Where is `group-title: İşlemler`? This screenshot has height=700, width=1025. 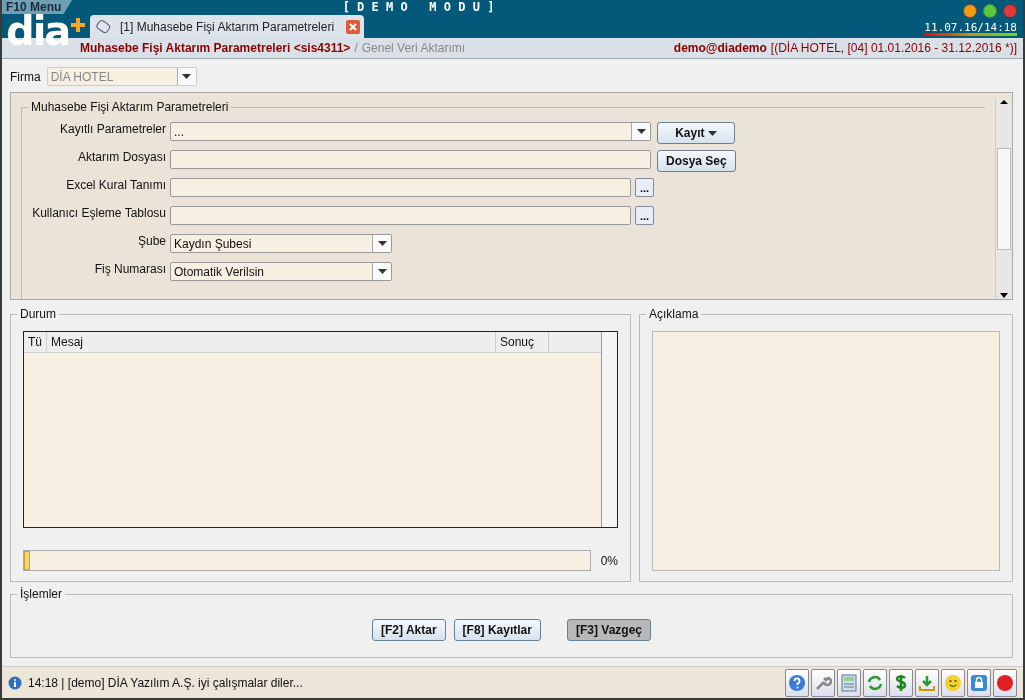
group-title: İşlemler is located at coordinates (41, 594).